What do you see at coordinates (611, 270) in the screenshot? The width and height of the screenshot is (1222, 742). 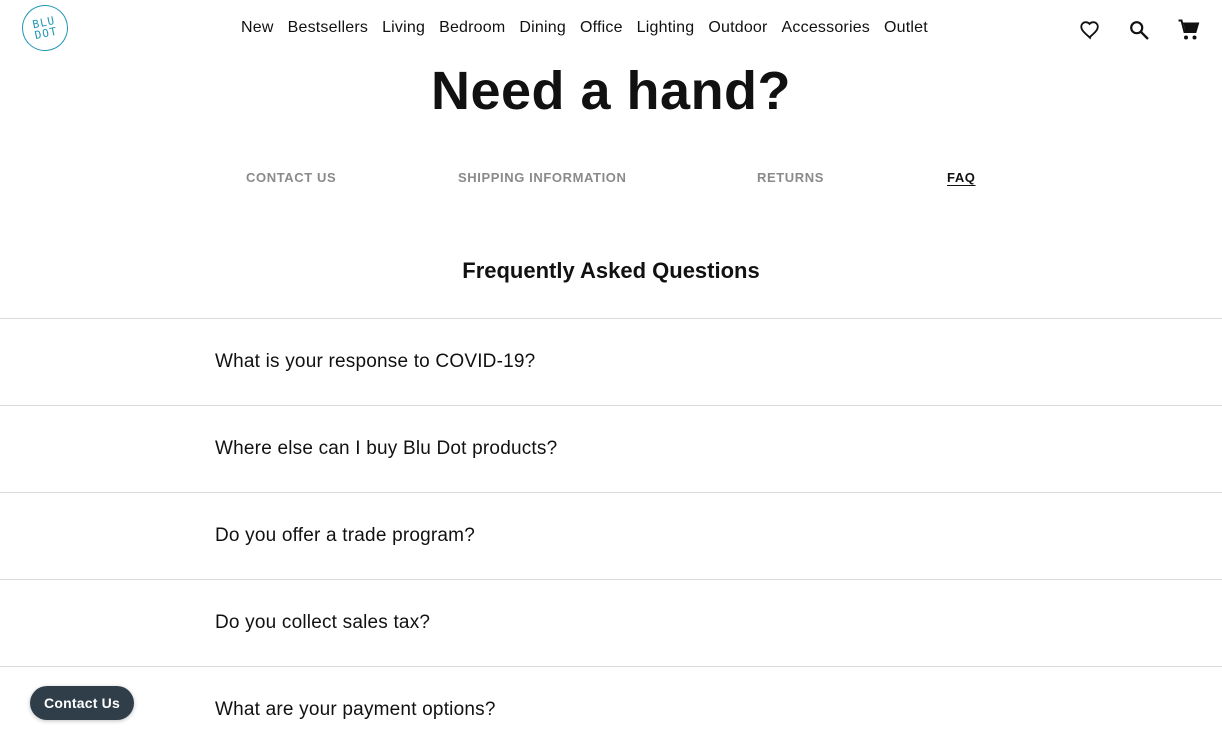 I see `faq-heading: Frequently Asked Questions` at bounding box center [611, 270].